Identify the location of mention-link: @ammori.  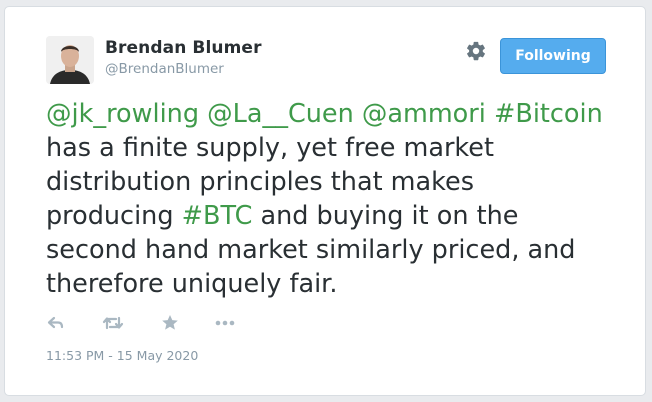
(424, 114).